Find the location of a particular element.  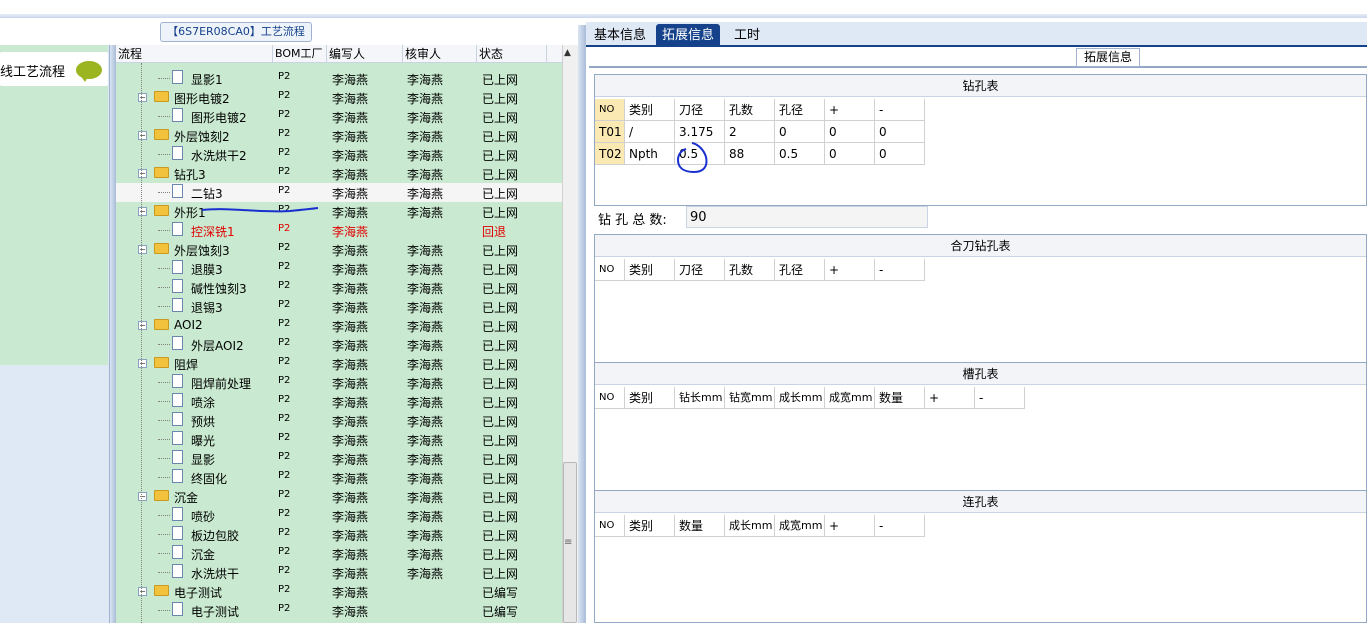

scroll-grip-icon: ≡ is located at coordinates (568, 542).